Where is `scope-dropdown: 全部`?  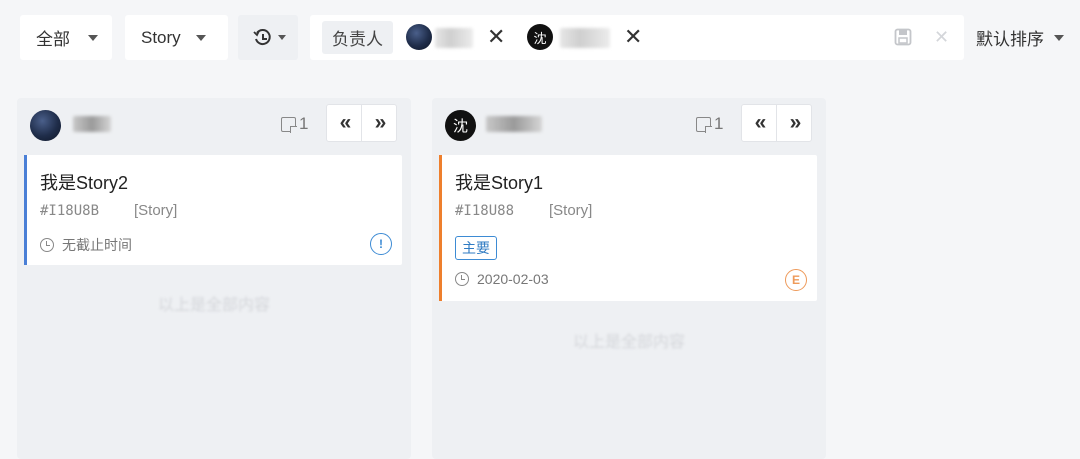
scope-dropdown: 全部 is located at coordinates (66, 37).